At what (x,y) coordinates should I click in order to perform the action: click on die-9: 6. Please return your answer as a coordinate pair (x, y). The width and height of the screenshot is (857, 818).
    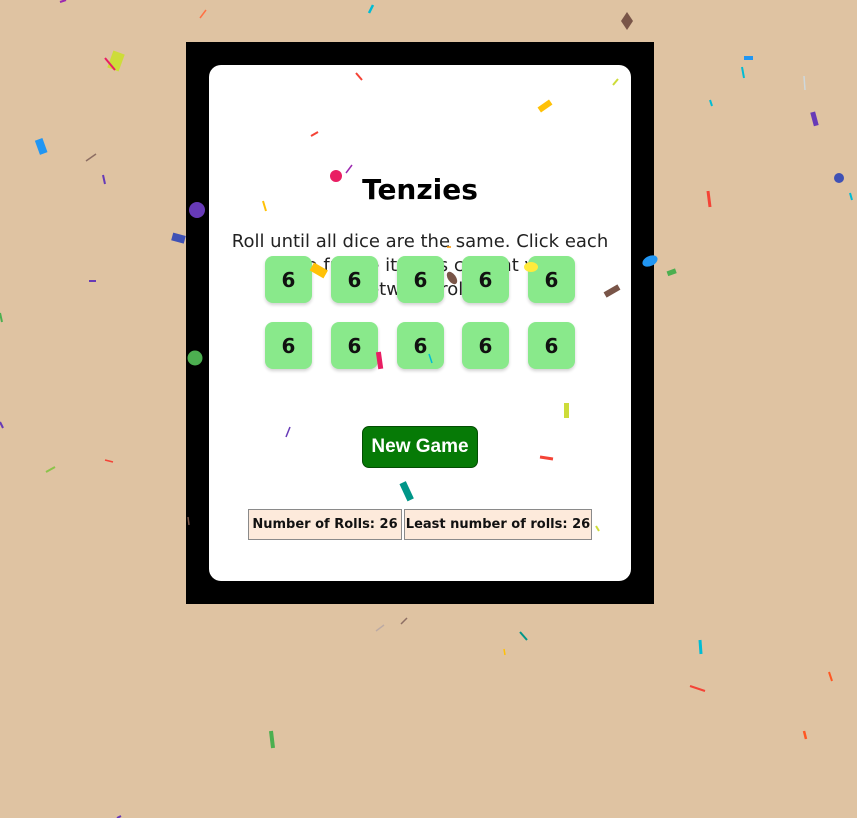
    Looking at the image, I should click on (485, 345).